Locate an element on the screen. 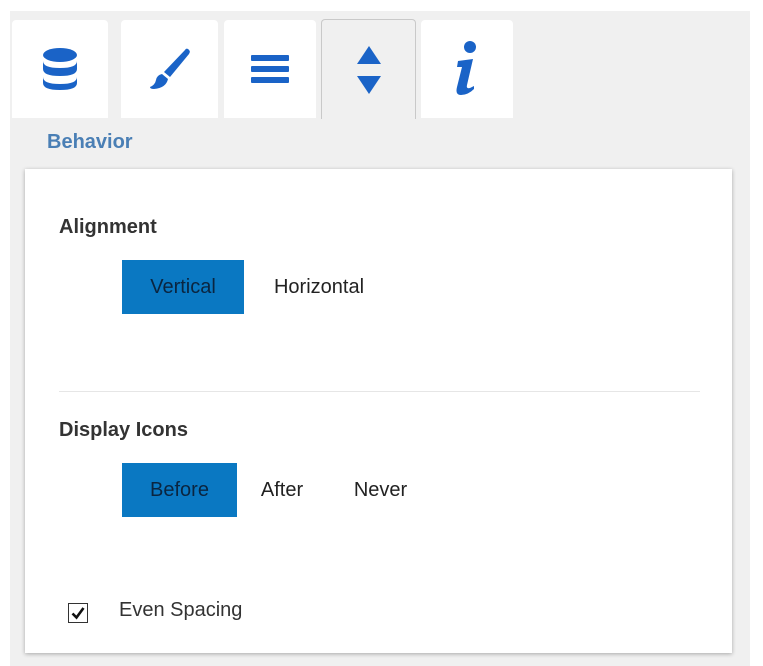 The width and height of the screenshot is (763, 666). tab-style is located at coordinates (169, 69).